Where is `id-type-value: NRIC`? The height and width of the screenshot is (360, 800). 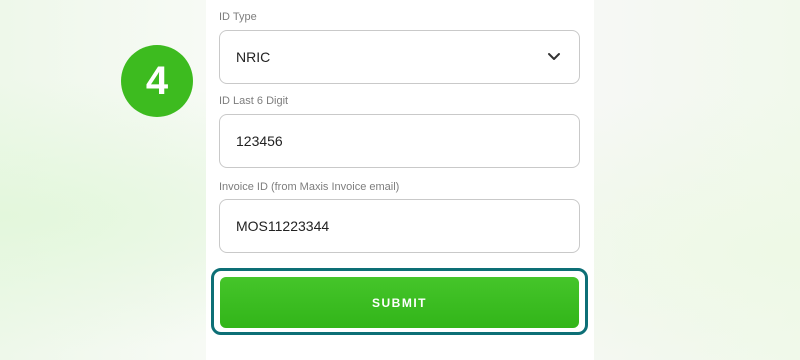 id-type-value: NRIC is located at coordinates (253, 57).